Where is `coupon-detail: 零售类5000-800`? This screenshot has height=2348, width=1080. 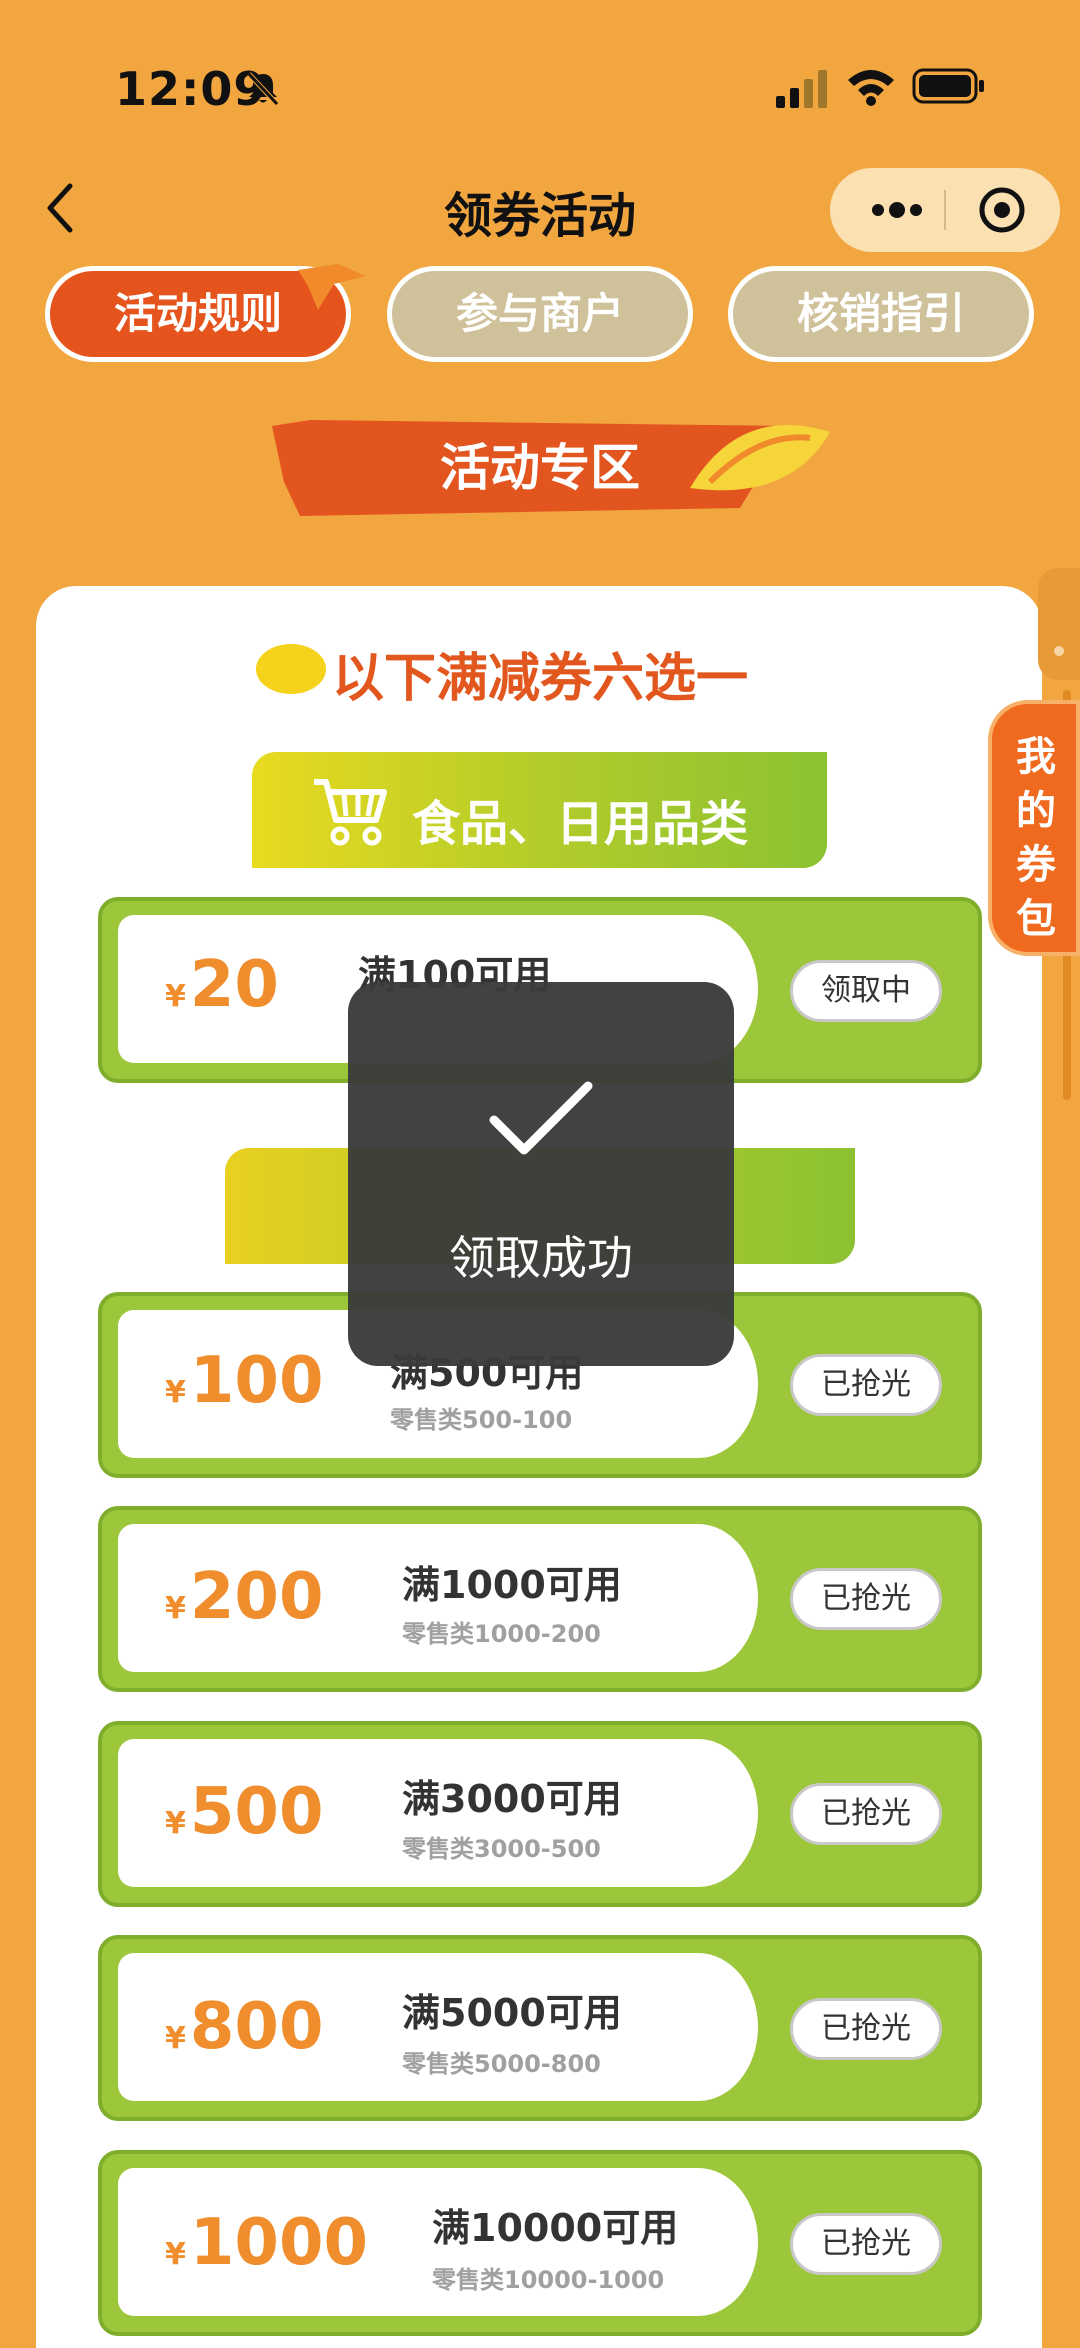 coupon-detail: 零售类5000-800 is located at coordinates (501, 2064).